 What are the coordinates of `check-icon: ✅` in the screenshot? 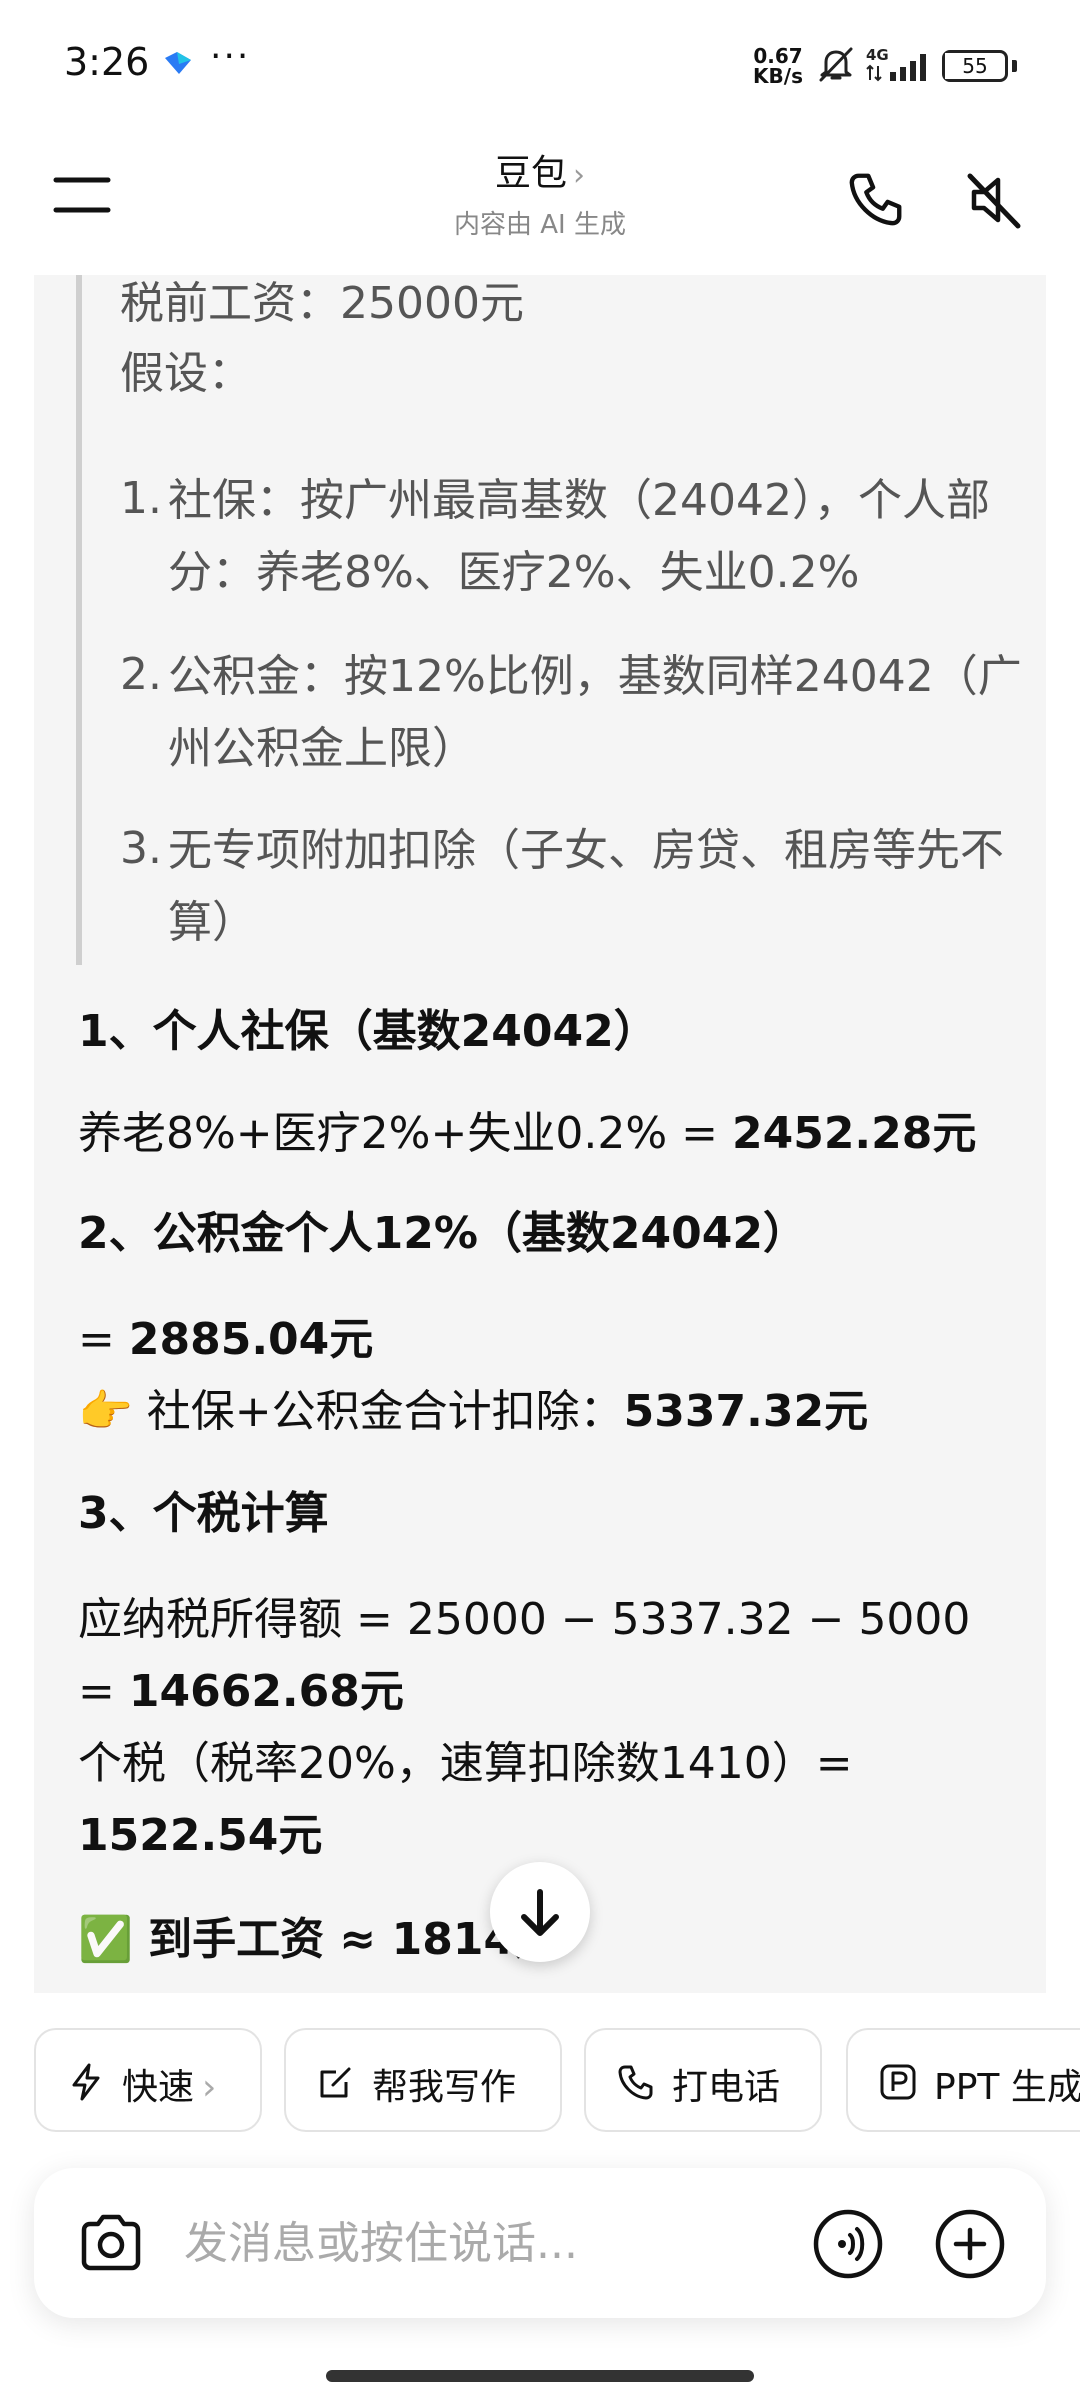 It's located at (105, 1939).